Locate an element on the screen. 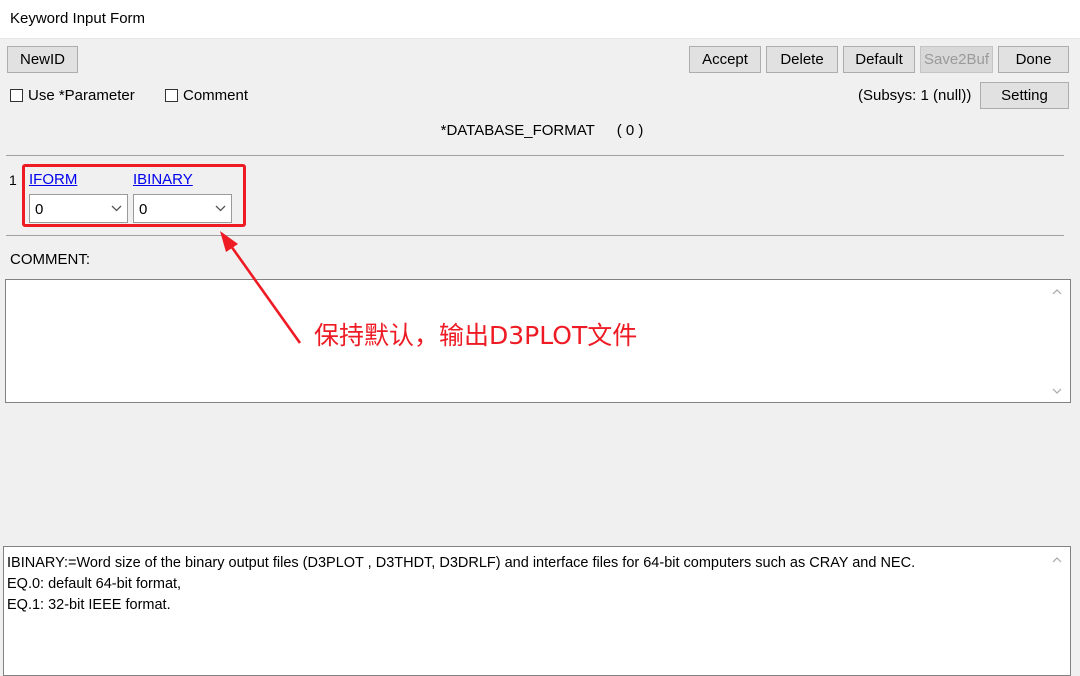 The image size is (1080, 676). scroll-up-icon is located at coordinates (1057, 560).